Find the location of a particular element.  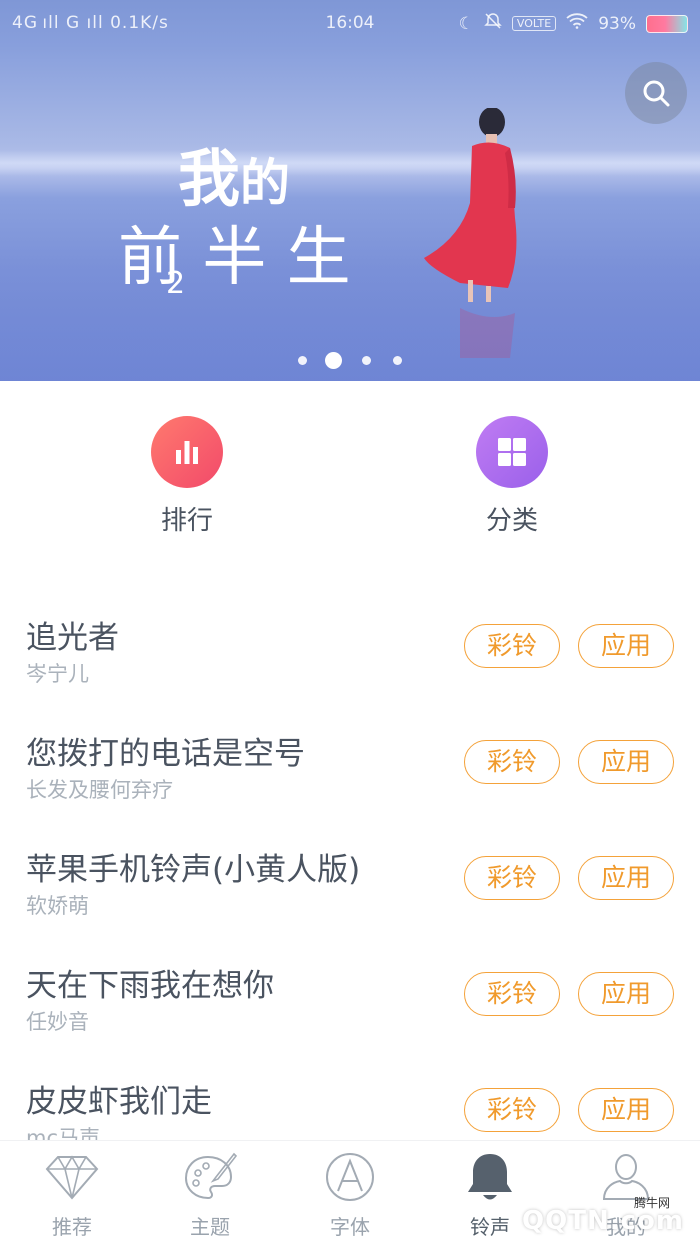

nav-label: 主题 is located at coordinates (210, 1227).